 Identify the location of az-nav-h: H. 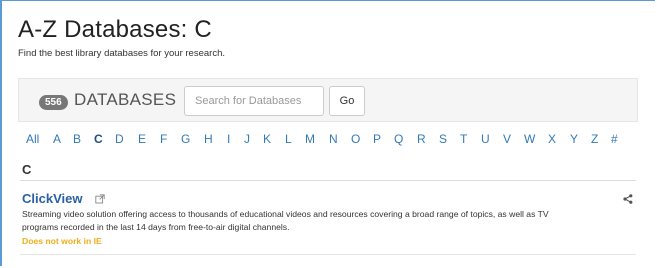
(208, 139).